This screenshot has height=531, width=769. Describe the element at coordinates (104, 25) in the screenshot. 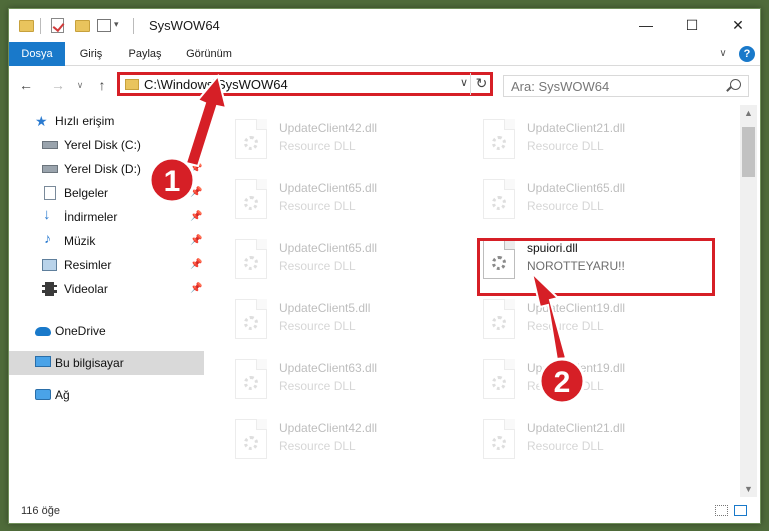

I see `view-options-icon` at that location.